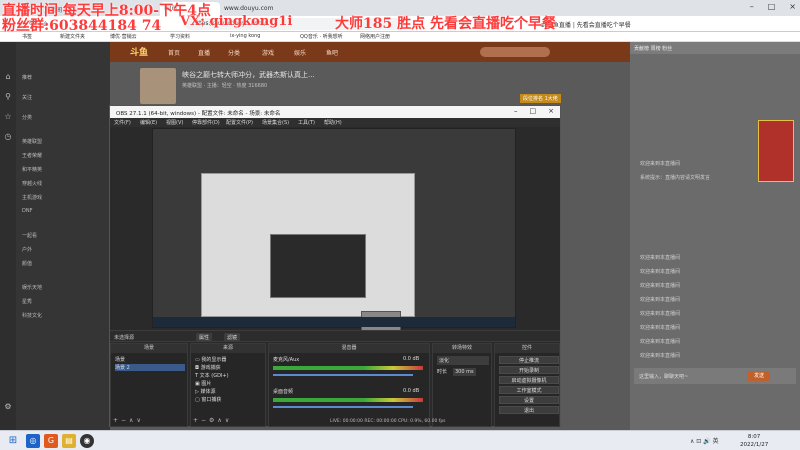 This screenshot has width=800, height=450. I want to click on dock-title: 控件, so click(527, 348).